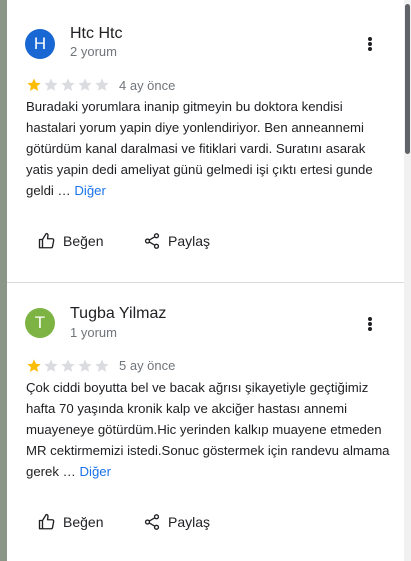  I want to click on review-date: 5 ay önce, so click(147, 365).